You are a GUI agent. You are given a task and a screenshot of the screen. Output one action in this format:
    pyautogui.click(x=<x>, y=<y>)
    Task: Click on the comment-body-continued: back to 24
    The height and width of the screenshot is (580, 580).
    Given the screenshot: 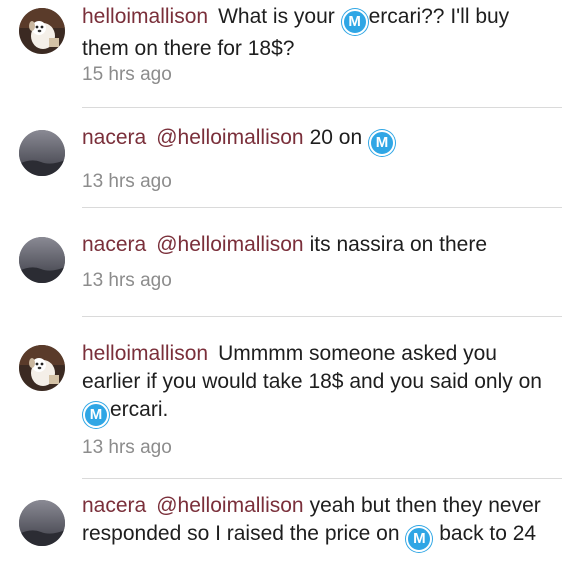 What is the action you would take?
    pyautogui.click(x=485, y=533)
    